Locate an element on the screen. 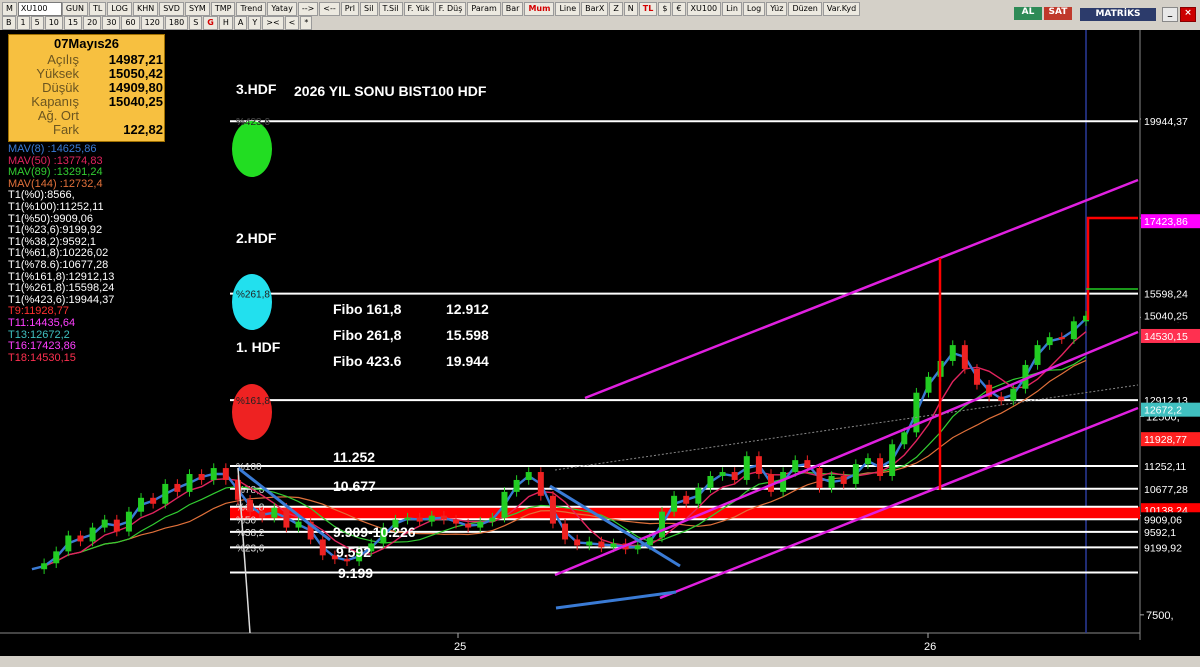 Image resolution: width=1200 pixels, height=667 pixels. toolbar-button-row1-8: Yatay is located at coordinates (282, 9).